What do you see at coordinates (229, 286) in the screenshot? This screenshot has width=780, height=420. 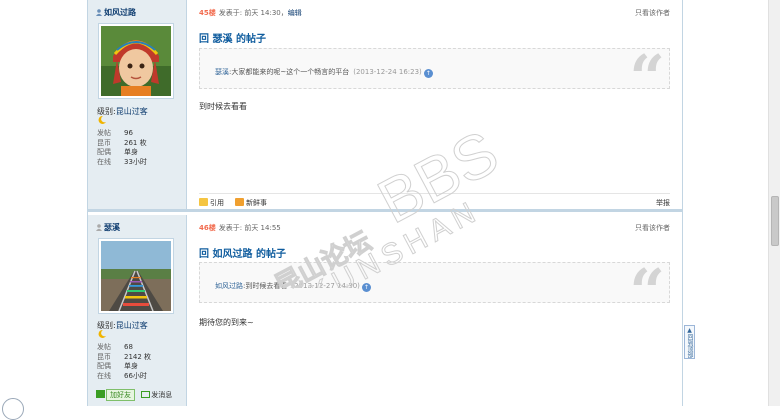 I see `quote-author-link: 如风过路` at bounding box center [229, 286].